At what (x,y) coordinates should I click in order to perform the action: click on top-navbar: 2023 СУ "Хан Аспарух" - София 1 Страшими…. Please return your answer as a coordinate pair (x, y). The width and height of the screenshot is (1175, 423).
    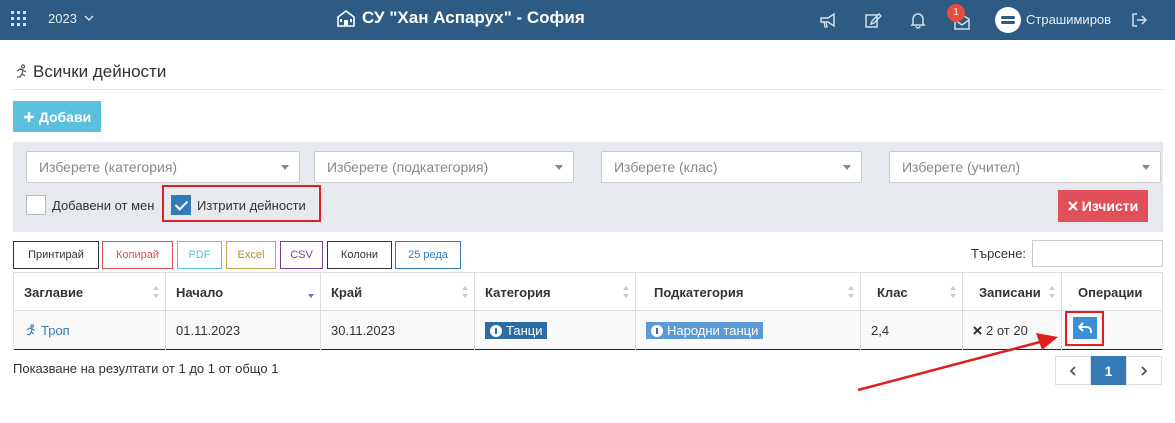
    Looking at the image, I should click on (587, 20).